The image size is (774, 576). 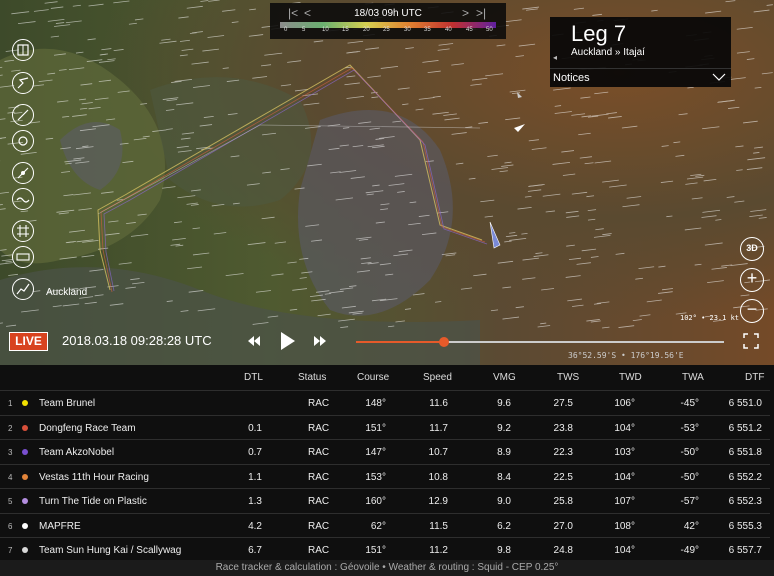 What do you see at coordinates (23, 231) in the screenshot?
I see `grid-icon` at bounding box center [23, 231].